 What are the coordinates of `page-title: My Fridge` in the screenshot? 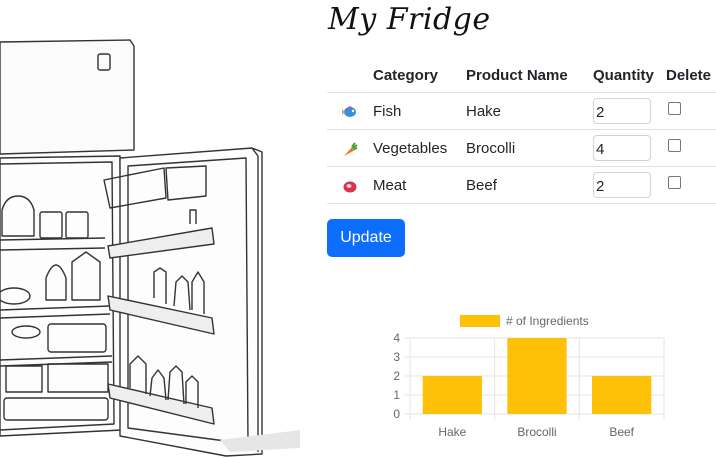 It's located at (409, 19).